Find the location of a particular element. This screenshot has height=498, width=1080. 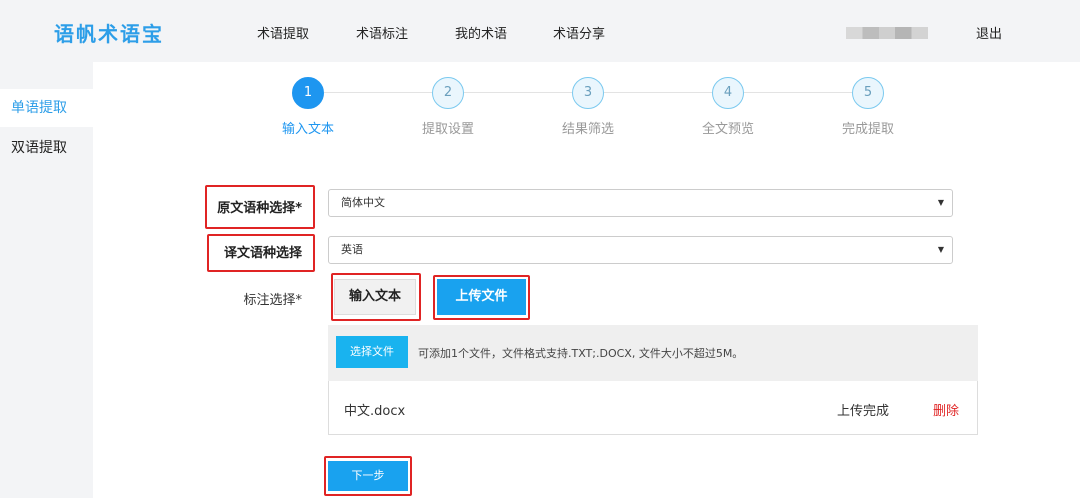

sidebar-item-bilingual: 双语提取 is located at coordinates (46, 148).